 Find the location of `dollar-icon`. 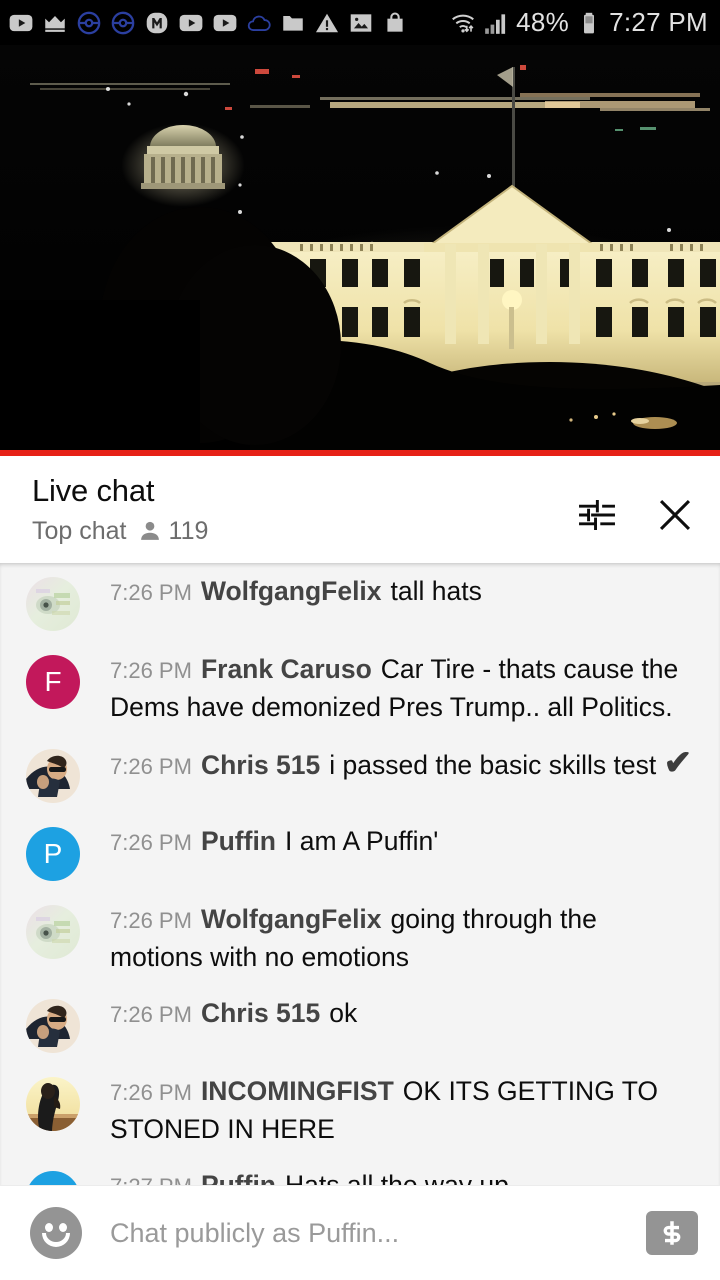

dollar-icon is located at coordinates (672, 1233).